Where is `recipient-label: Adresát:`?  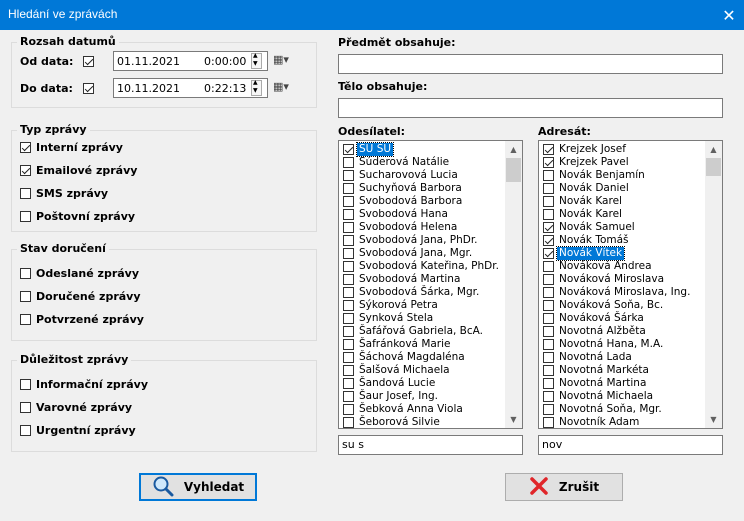
recipient-label: Adresát: is located at coordinates (564, 131).